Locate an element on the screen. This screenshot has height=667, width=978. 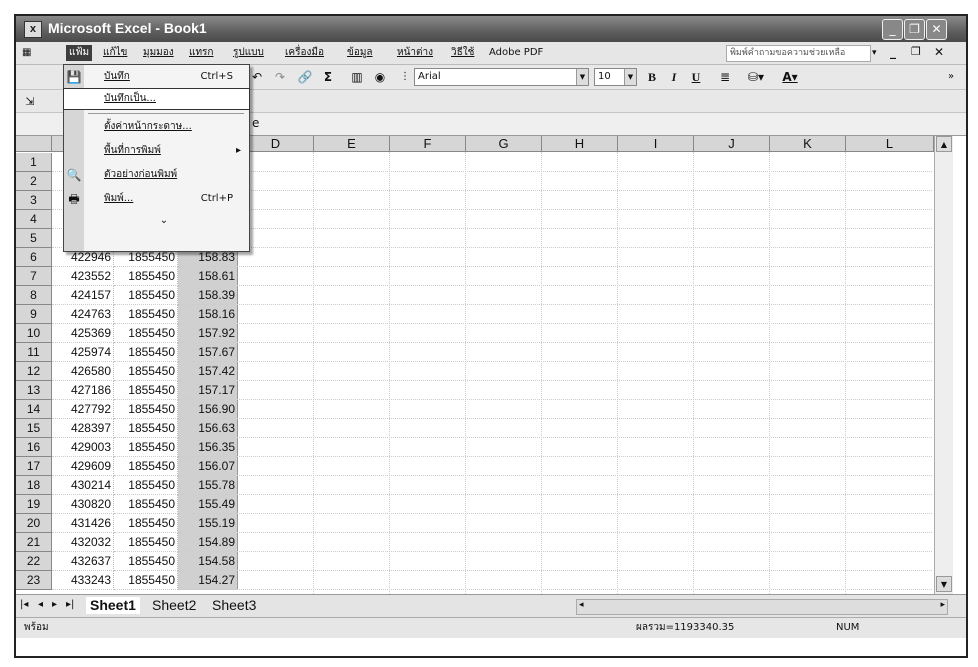
row-header: 9 is located at coordinates (34, 314).